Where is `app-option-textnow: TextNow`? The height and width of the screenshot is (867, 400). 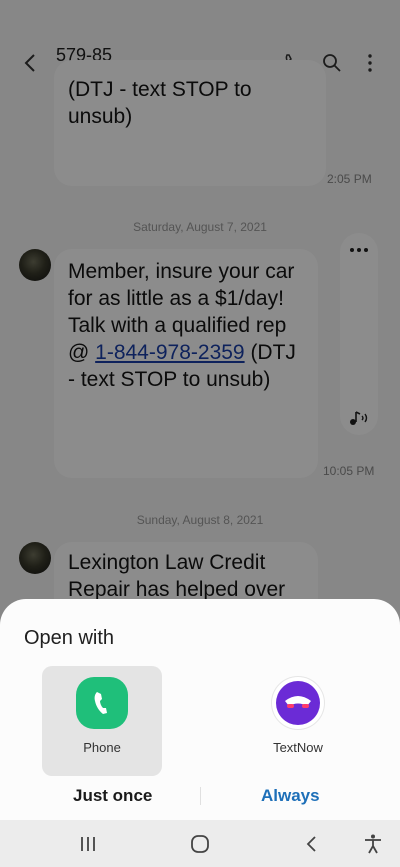
app-option-textnow: TextNow is located at coordinates (298, 721).